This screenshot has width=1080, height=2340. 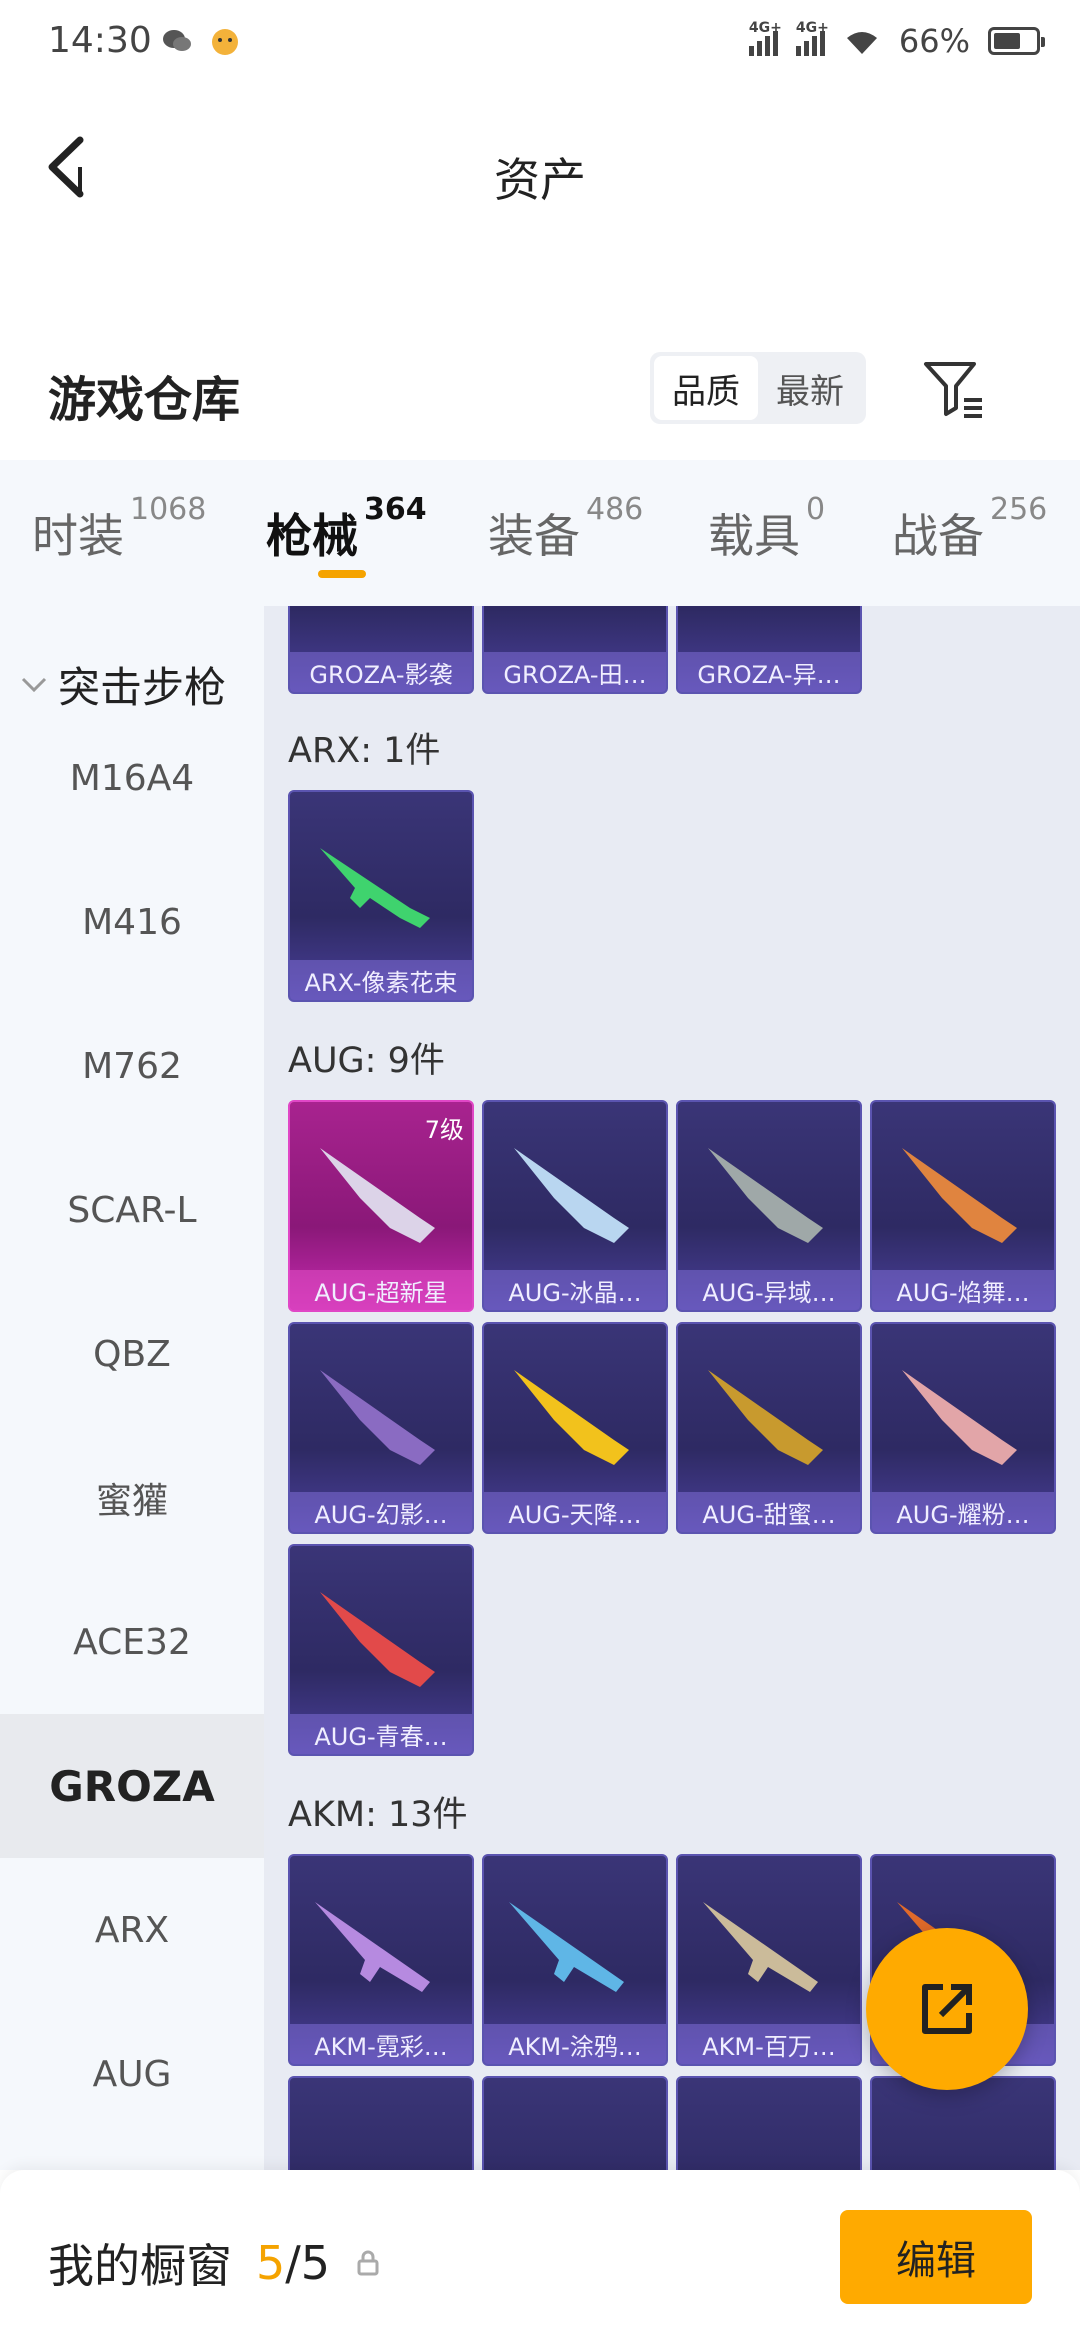 What do you see at coordinates (132, 922) in the screenshot?
I see `sidebar-item-m416: M416` at bounding box center [132, 922].